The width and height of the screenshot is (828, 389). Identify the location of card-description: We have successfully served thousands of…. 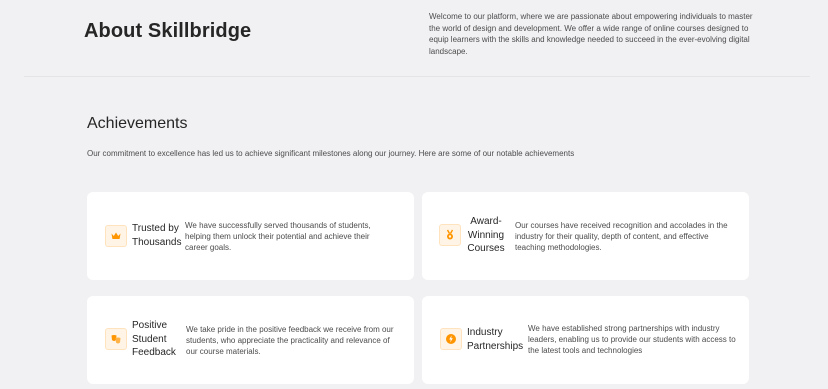
(278, 236).